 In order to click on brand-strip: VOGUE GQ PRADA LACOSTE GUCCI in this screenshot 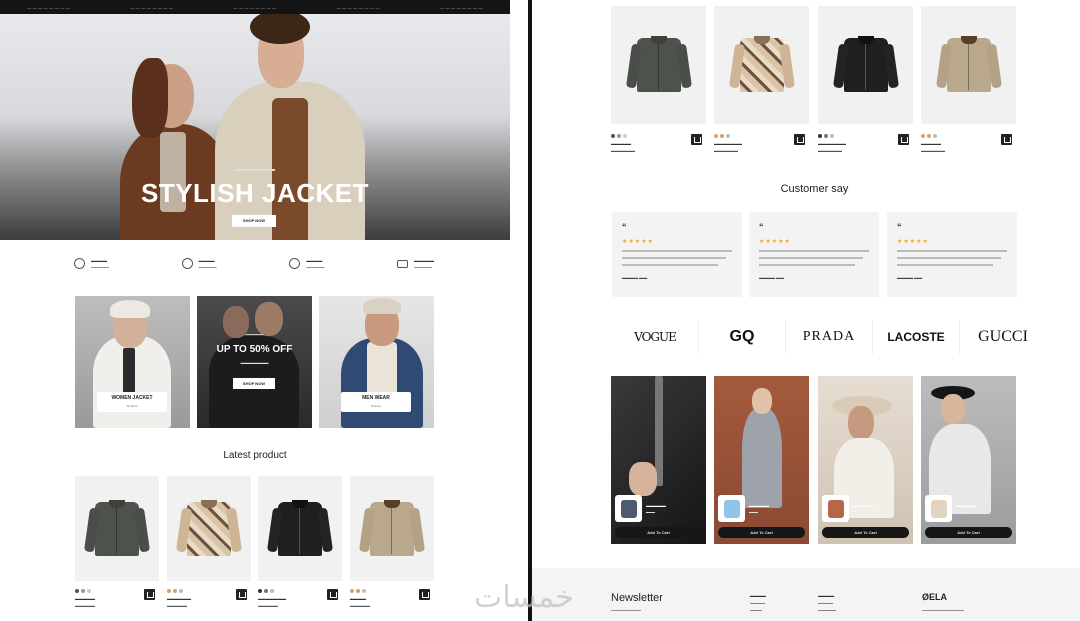, I will do `click(829, 337)`.